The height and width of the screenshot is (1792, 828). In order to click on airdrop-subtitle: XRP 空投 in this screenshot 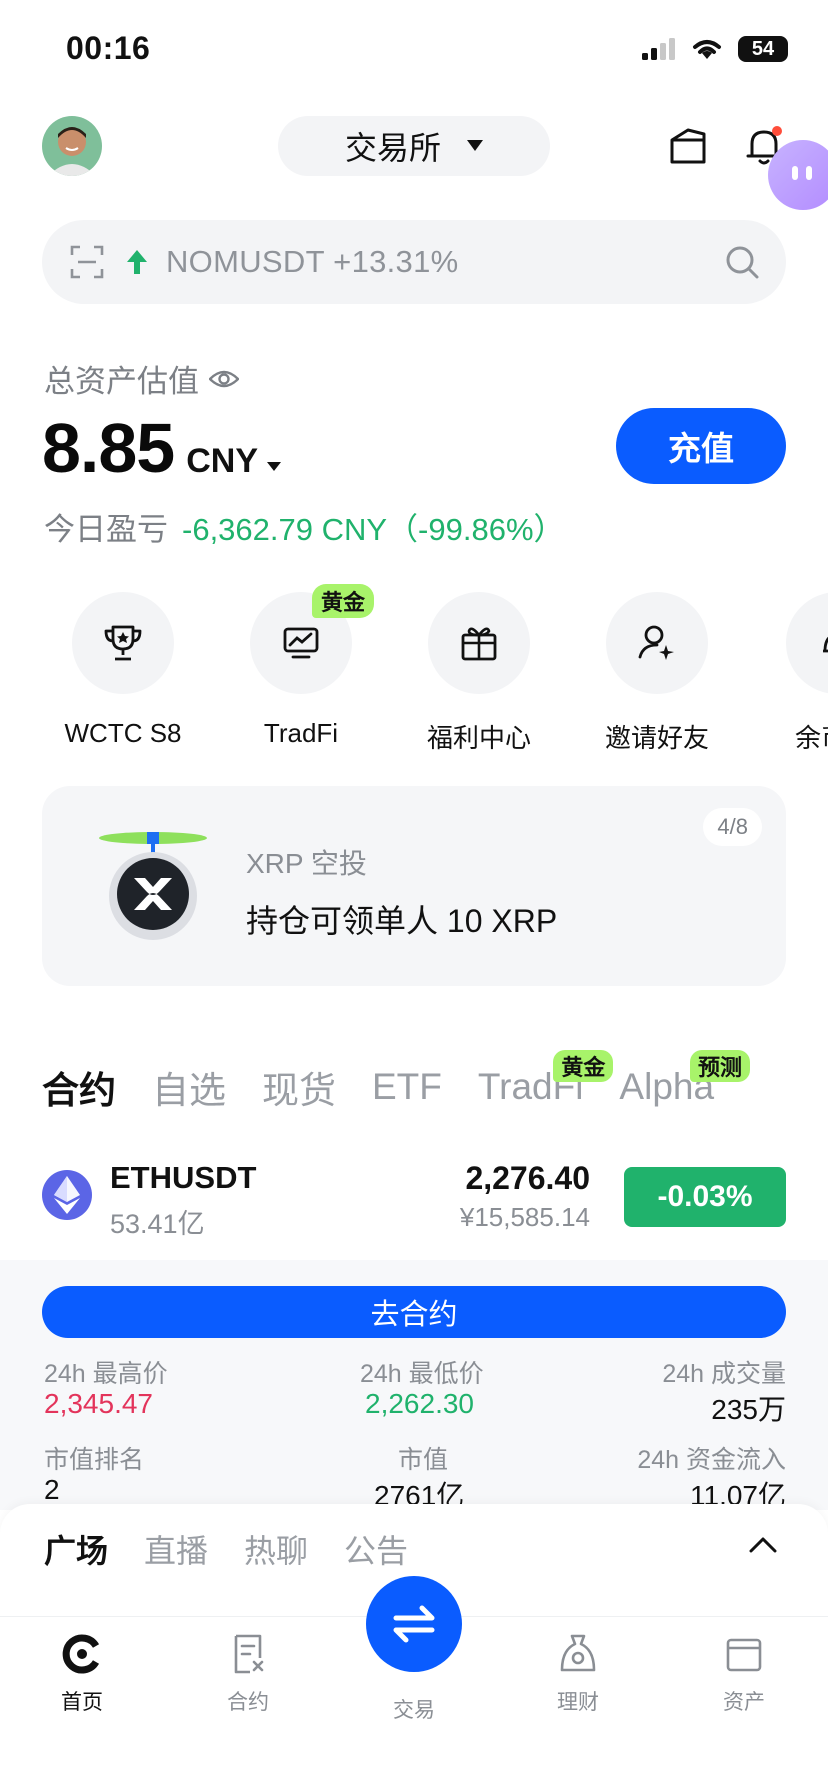, I will do `click(306, 863)`.